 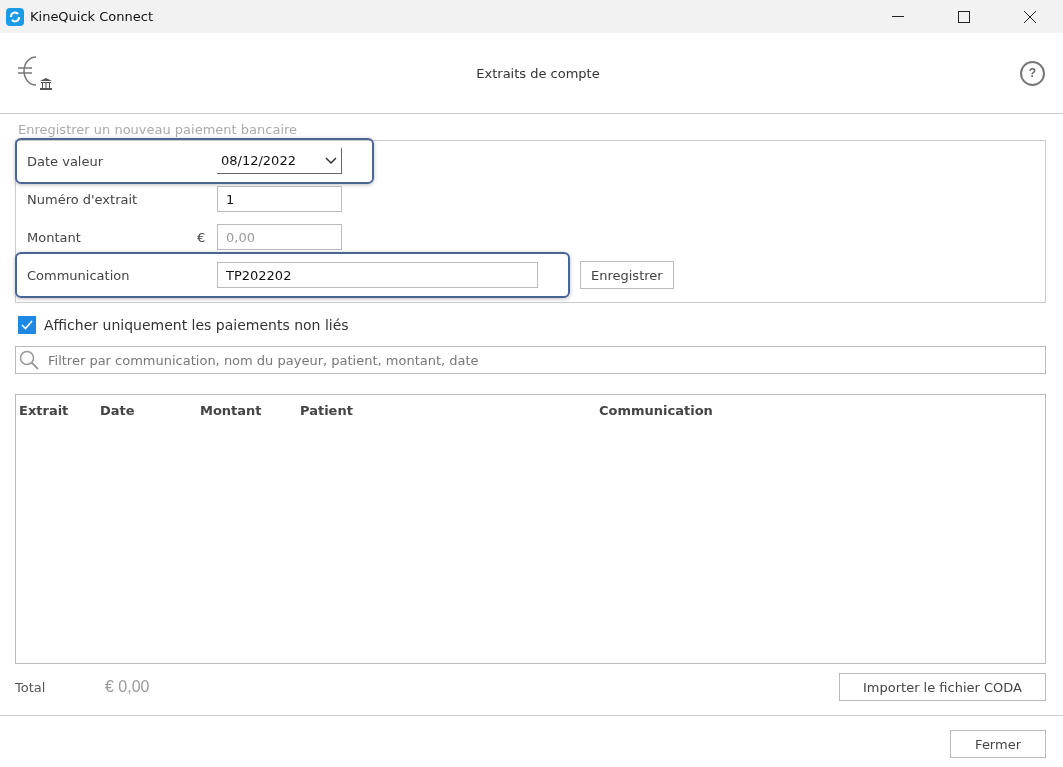 What do you see at coordinates (942, 687) in the screenshot?
I see `import-button: Importer le fichier CODA` at bounding box center [942, 687].